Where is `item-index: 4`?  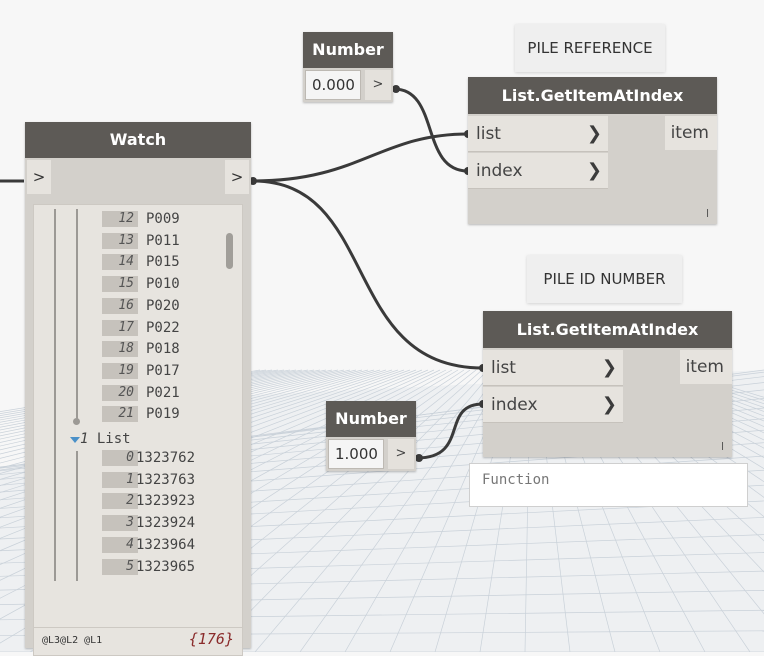
item-index: 4 is located at coordinates (120, 544).